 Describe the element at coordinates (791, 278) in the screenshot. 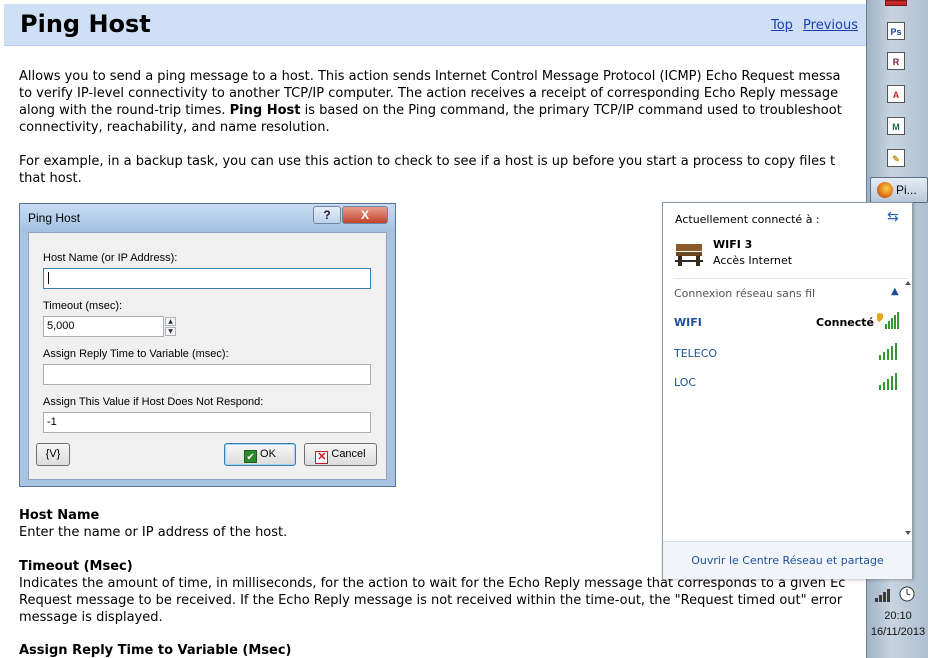

I see `flyout-divider` at that location.